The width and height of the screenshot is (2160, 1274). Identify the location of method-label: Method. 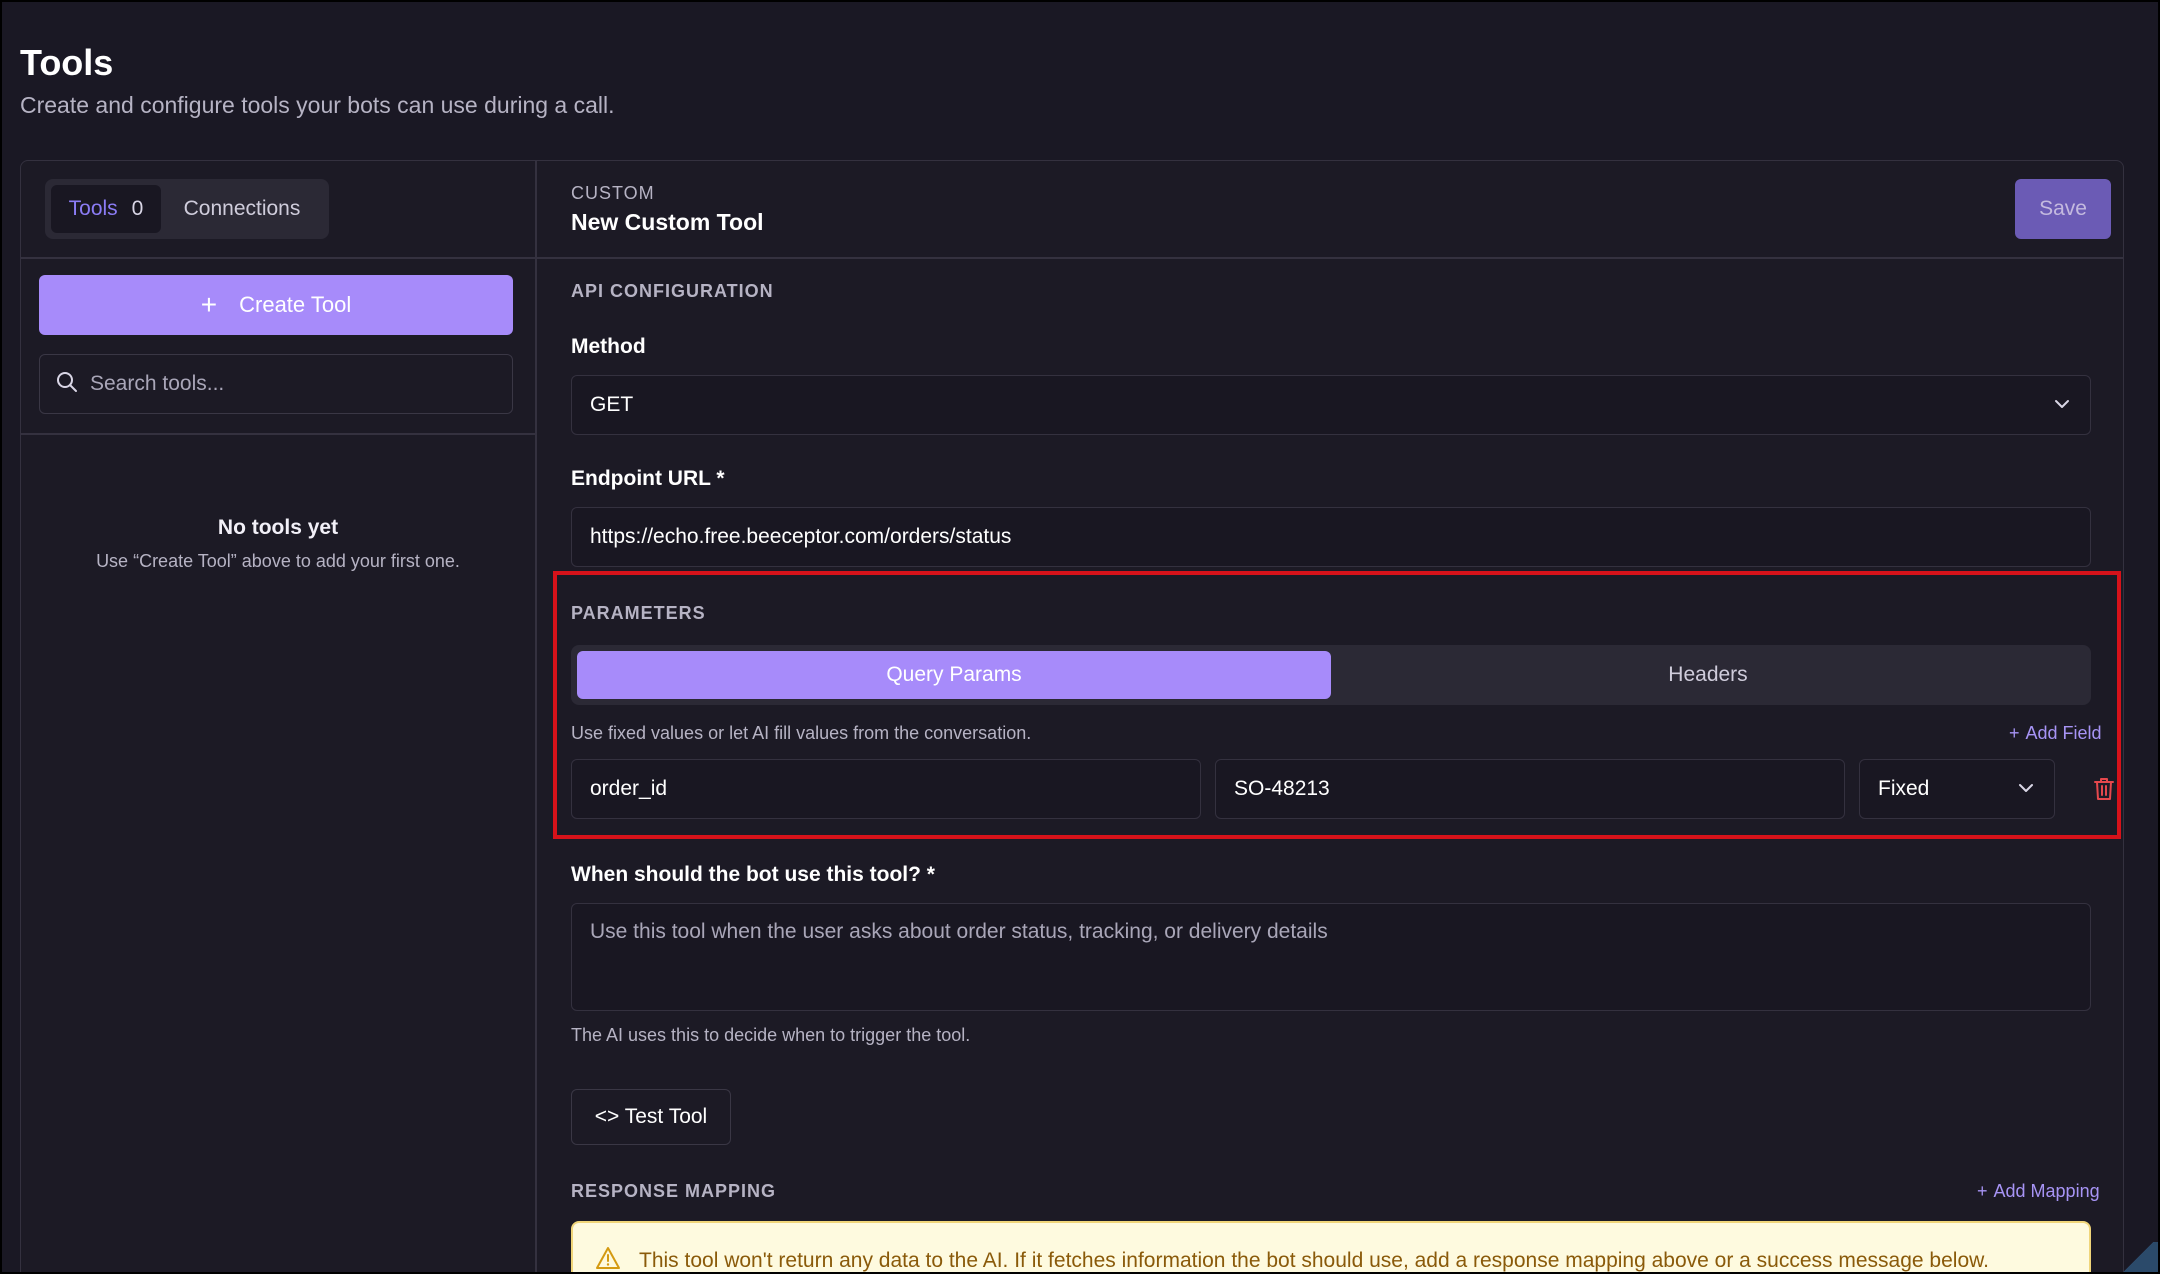
(608, 346).